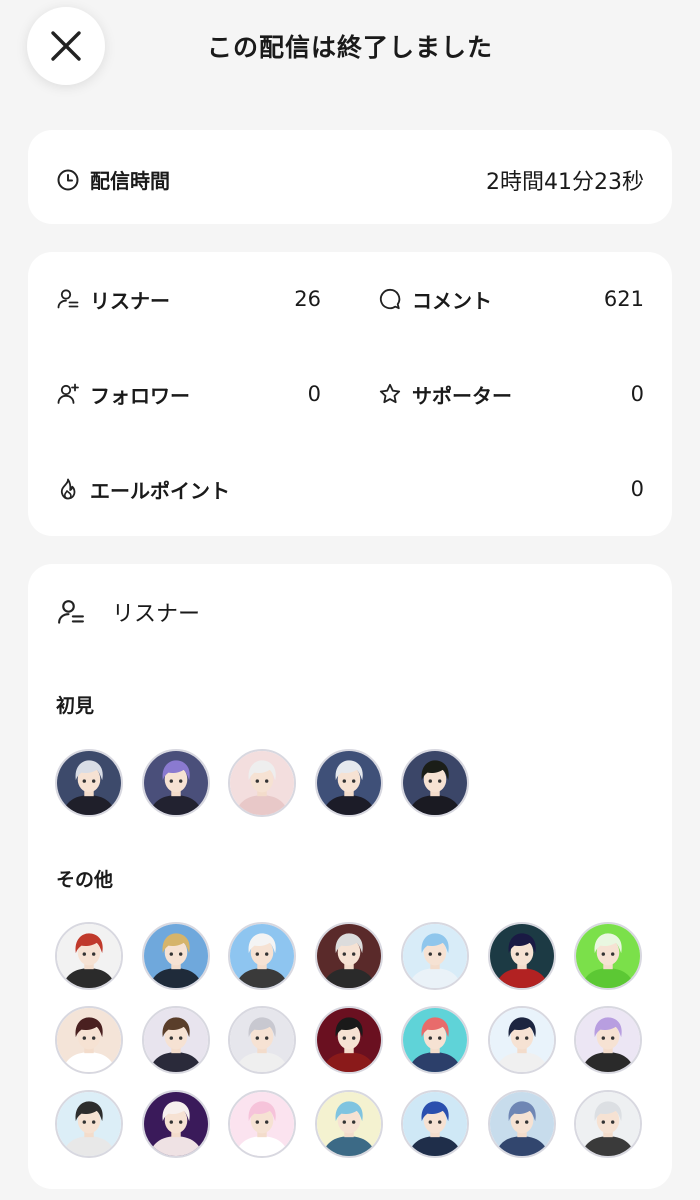  What do you see at coordinates (350, 177) in the screenshot?
I see `duration-card: 配信時間 2時間41分23秒` at bounding box center [350, 177].